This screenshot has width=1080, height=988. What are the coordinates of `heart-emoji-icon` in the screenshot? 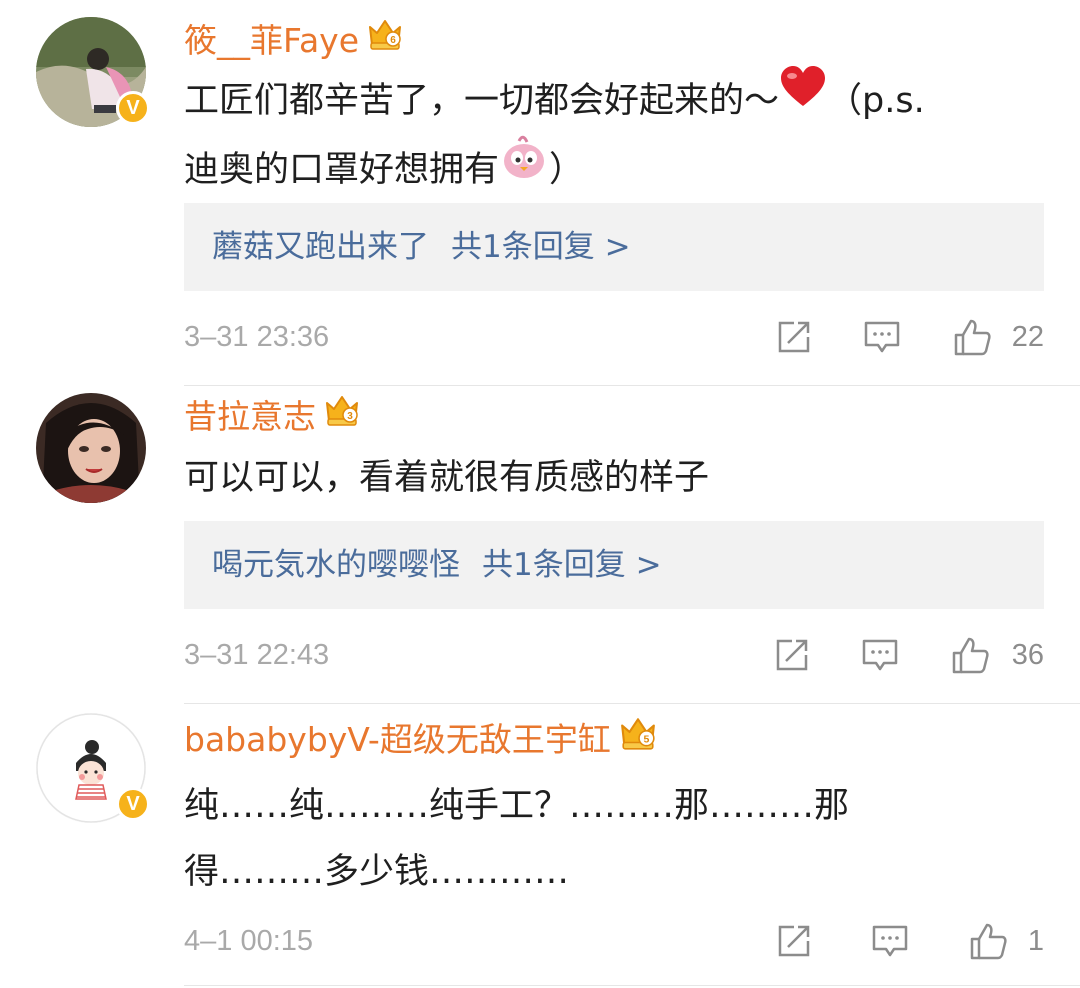 It's located at (803, 98).